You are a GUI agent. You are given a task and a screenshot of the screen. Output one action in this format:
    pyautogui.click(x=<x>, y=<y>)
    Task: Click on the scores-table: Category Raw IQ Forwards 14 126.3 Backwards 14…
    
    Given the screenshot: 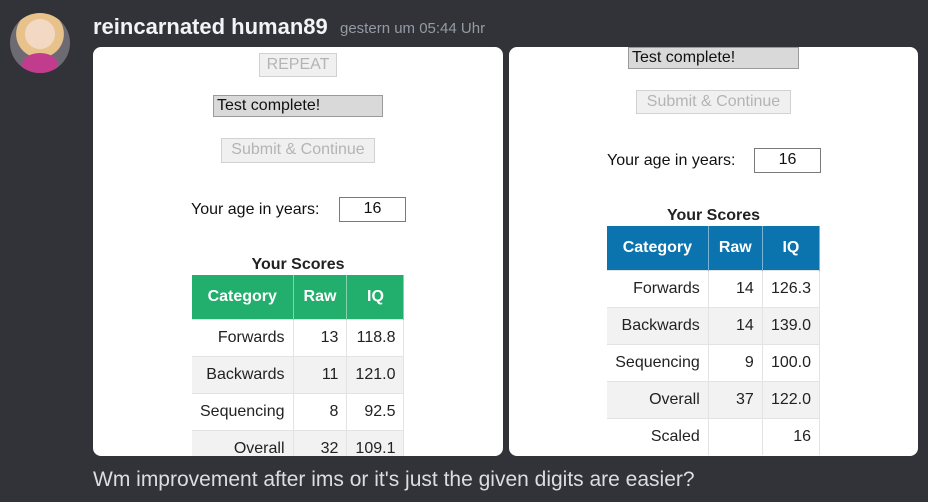 What is the action you would take?
    pyautogui.click(x=714, y=340)
    